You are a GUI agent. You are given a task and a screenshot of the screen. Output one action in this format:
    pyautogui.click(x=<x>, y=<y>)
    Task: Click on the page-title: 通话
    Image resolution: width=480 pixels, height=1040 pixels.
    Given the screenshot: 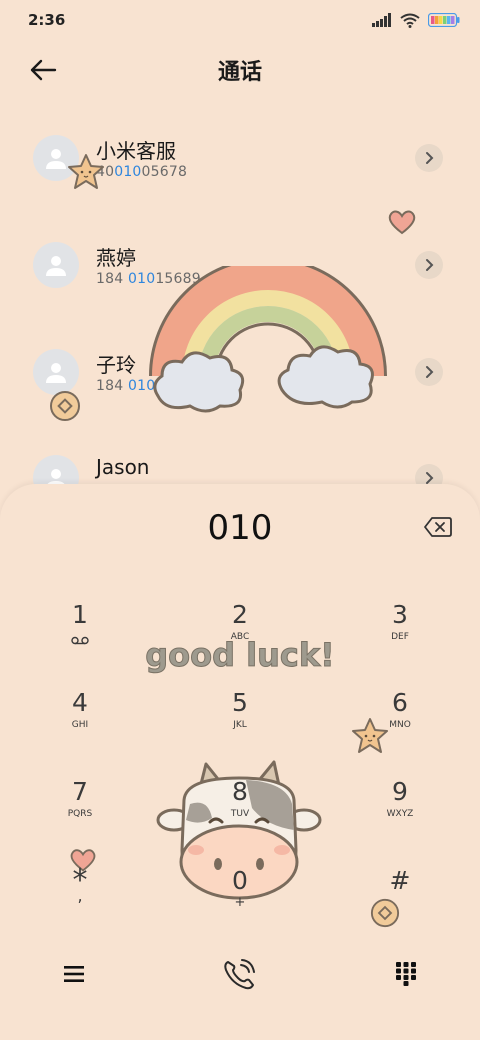 What is the action you would take?
    pyautogui.click(x=239, y=72)
    